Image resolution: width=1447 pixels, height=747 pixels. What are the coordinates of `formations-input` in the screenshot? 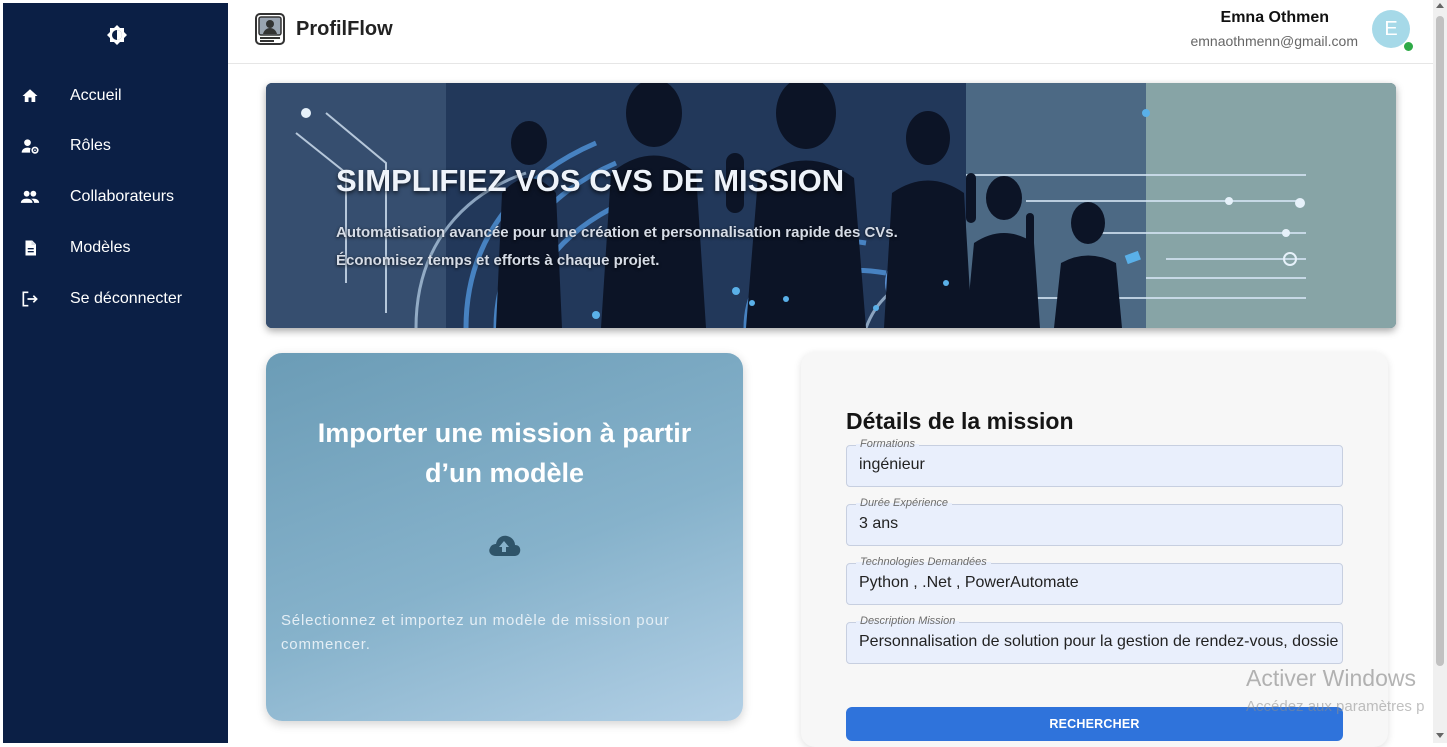 It's located at (1099, 465).